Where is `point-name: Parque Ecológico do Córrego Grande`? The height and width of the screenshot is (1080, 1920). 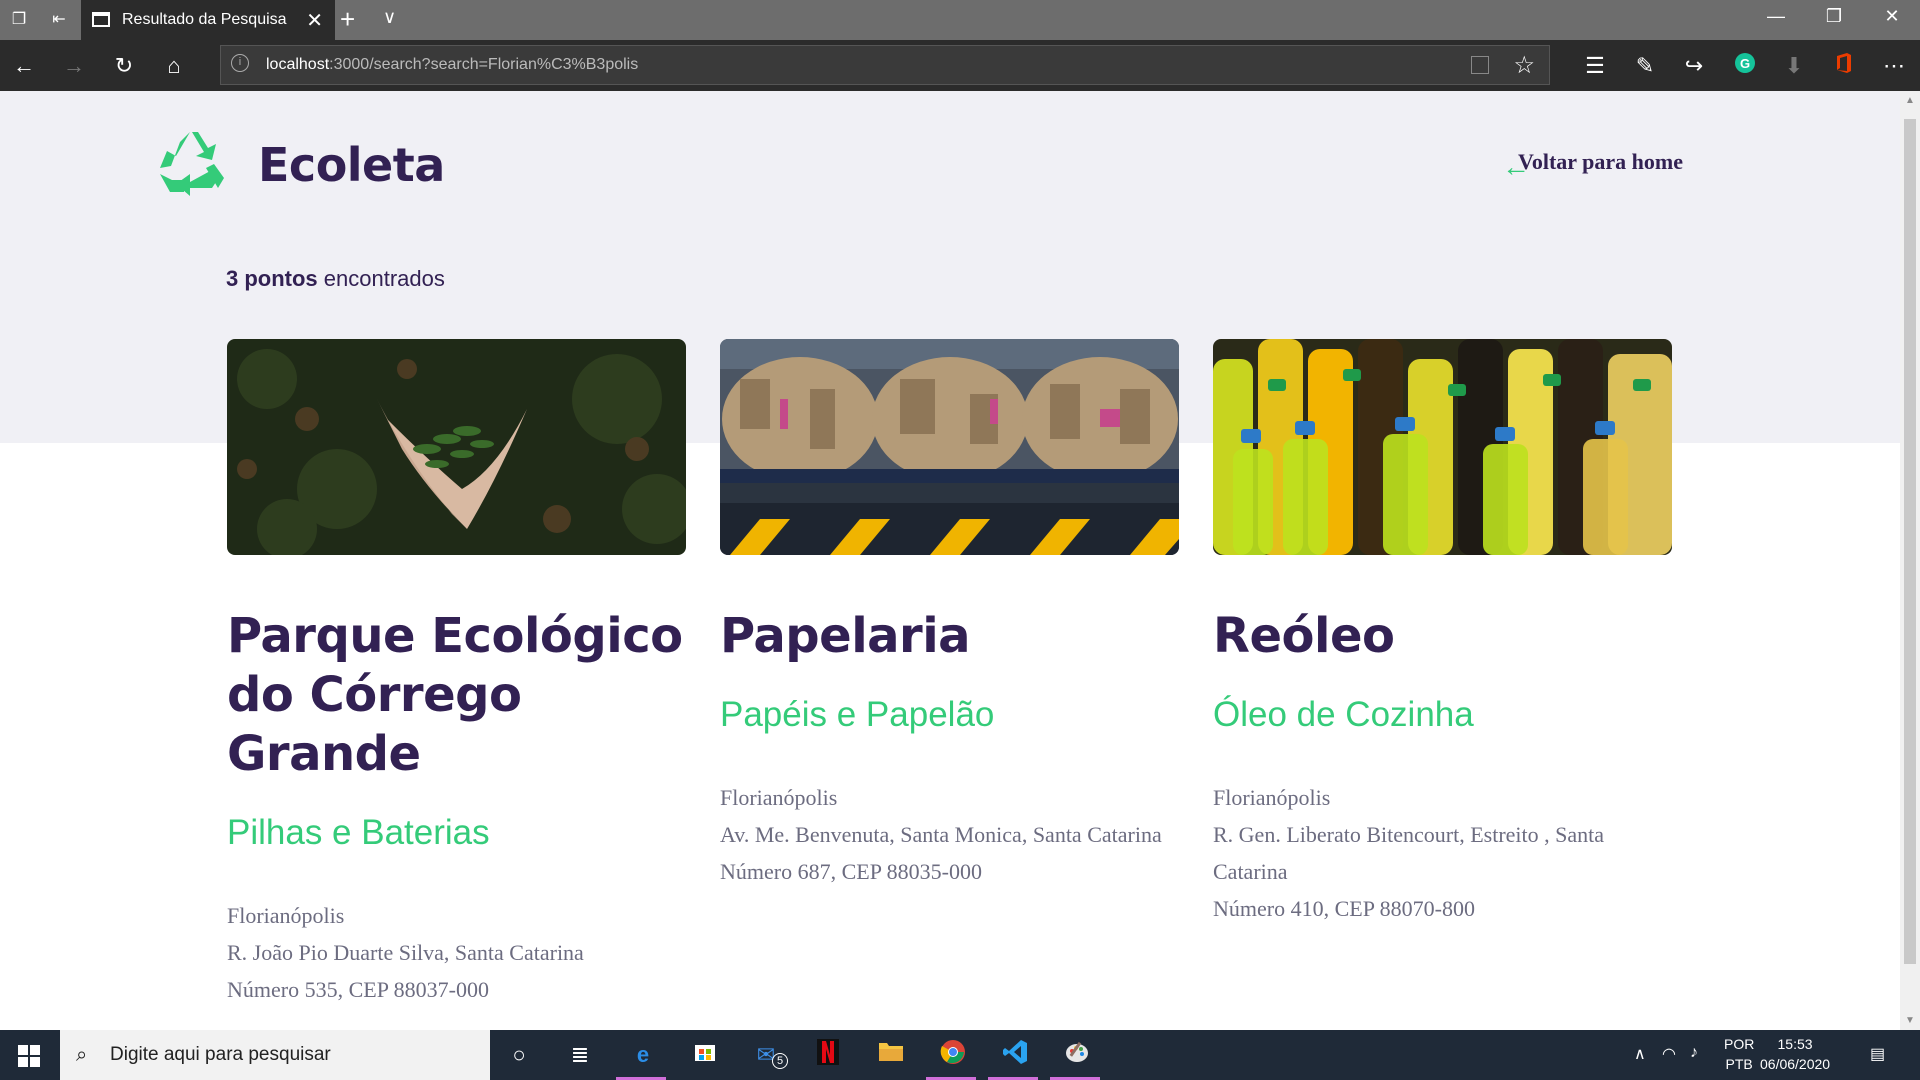 point-name: Parque Ecológico do Córrego Grande is located at coordinates (455, 695).